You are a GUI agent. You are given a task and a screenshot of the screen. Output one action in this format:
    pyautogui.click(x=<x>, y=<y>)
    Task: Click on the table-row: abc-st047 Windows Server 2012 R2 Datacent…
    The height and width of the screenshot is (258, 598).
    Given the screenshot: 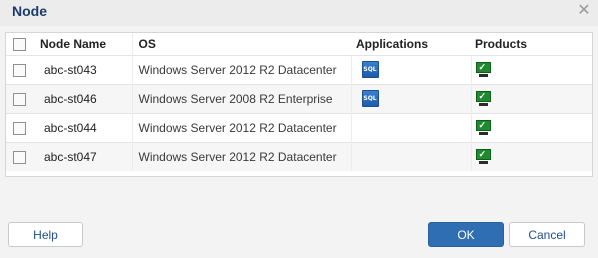 What is the action you would take?
    pyautogui.click(x=299, y=156)
    